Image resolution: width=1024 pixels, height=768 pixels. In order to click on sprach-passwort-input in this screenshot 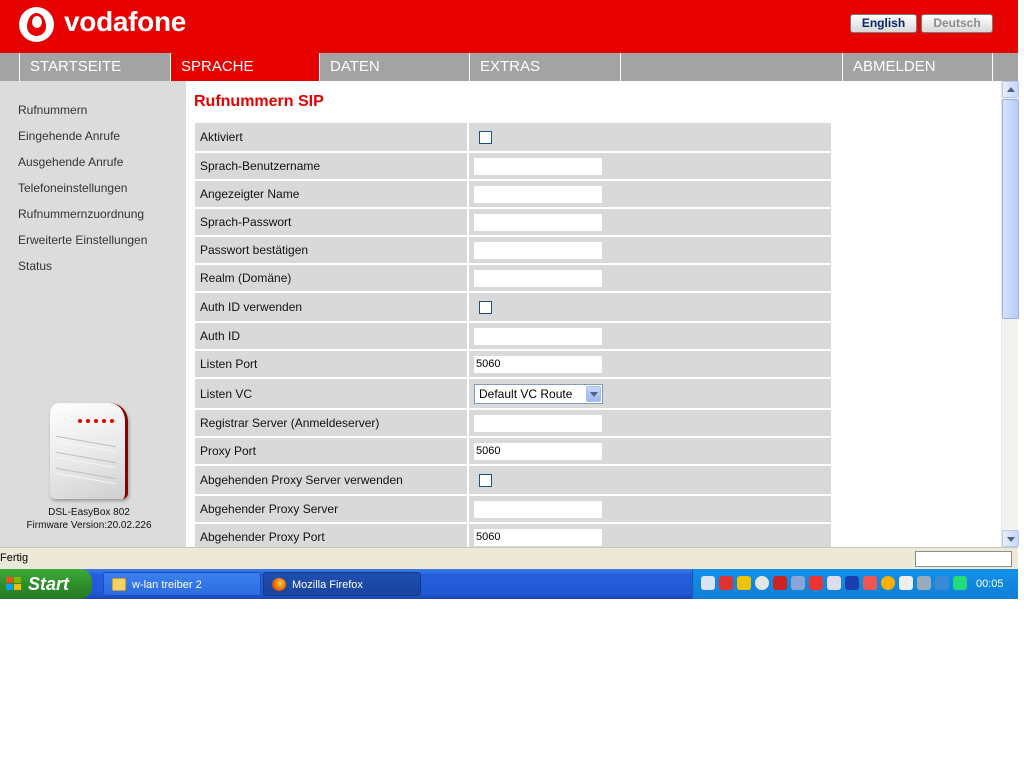, I will do `click(538, 222)`.